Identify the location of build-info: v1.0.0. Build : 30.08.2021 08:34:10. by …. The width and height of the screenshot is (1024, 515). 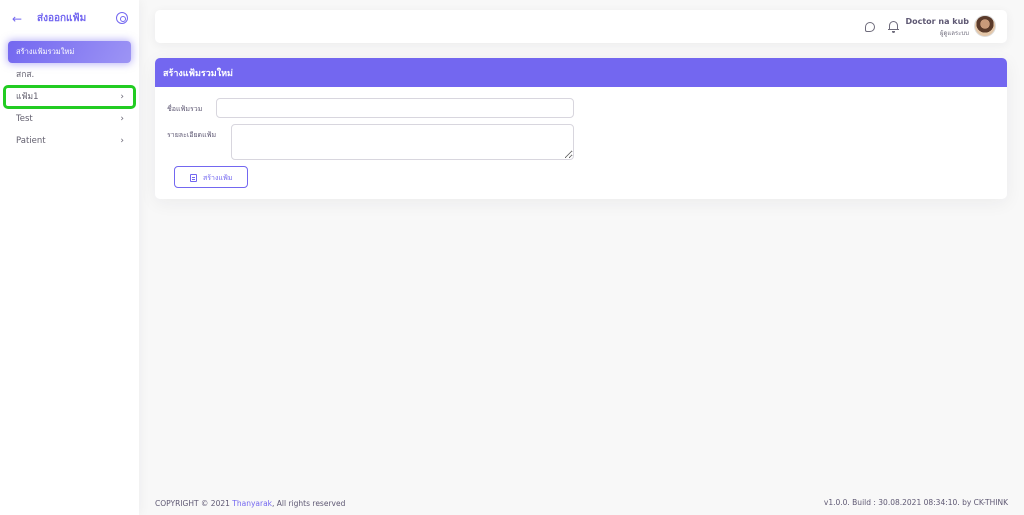
(915, 502).